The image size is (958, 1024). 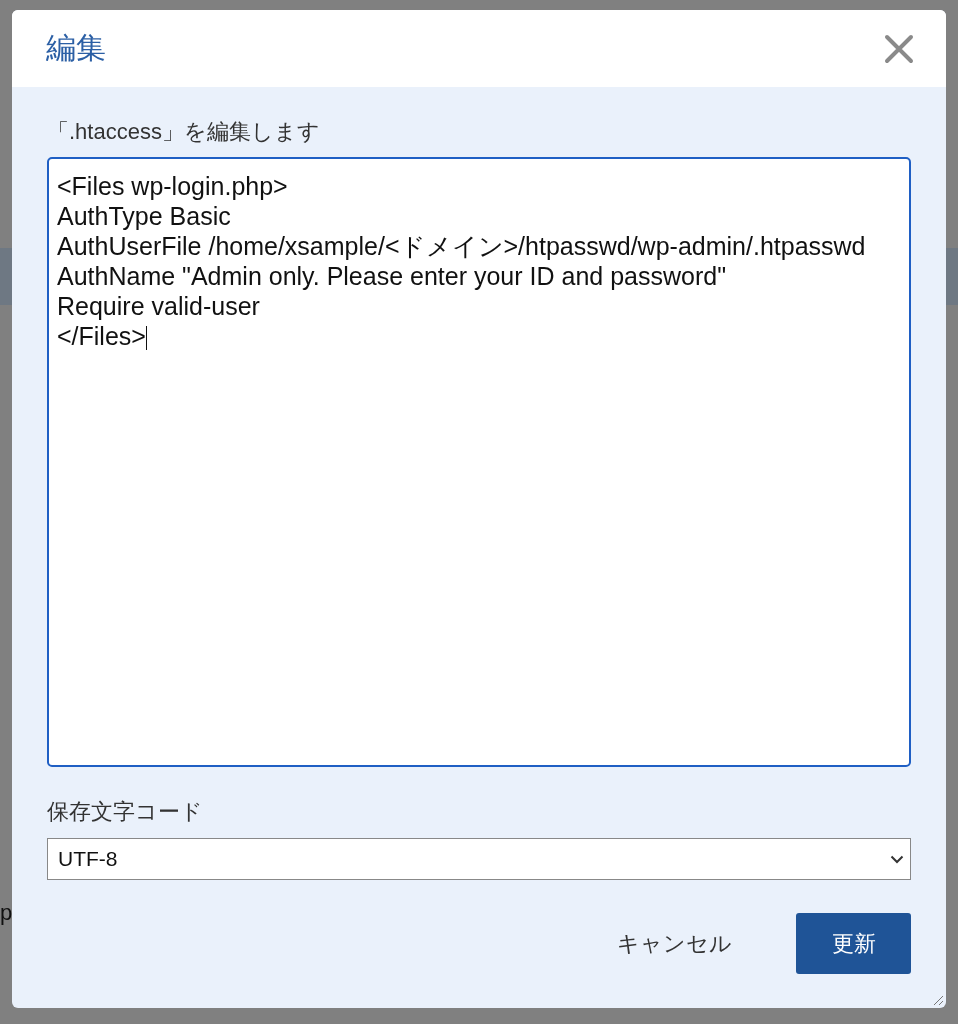 What do you see at coordinates (146, 338) in the screenshot?
I see `text-cursor` at bounding box center [146, 338].